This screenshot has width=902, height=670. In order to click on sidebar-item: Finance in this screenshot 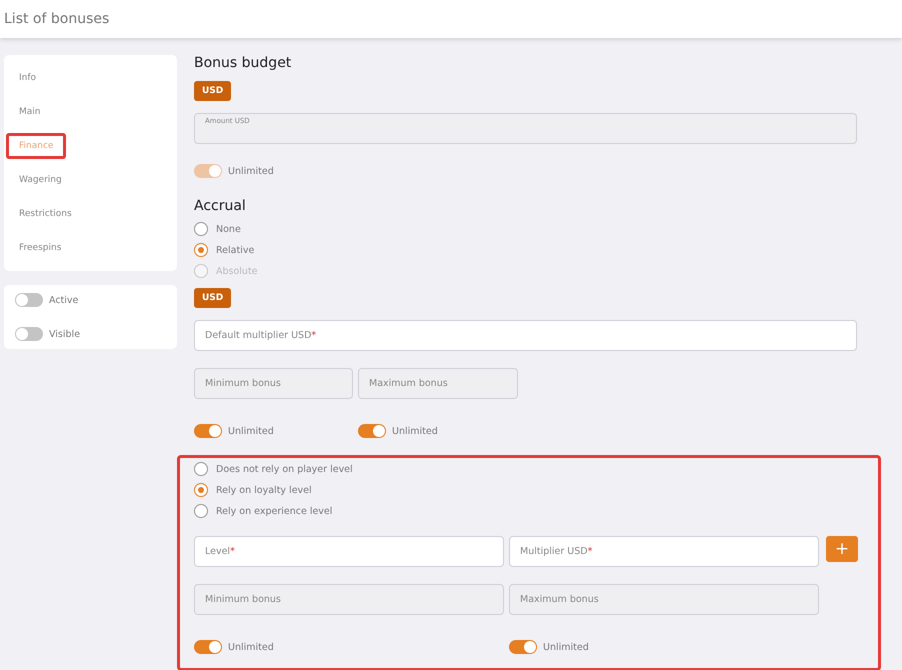, I will do `click(36, 146)`.